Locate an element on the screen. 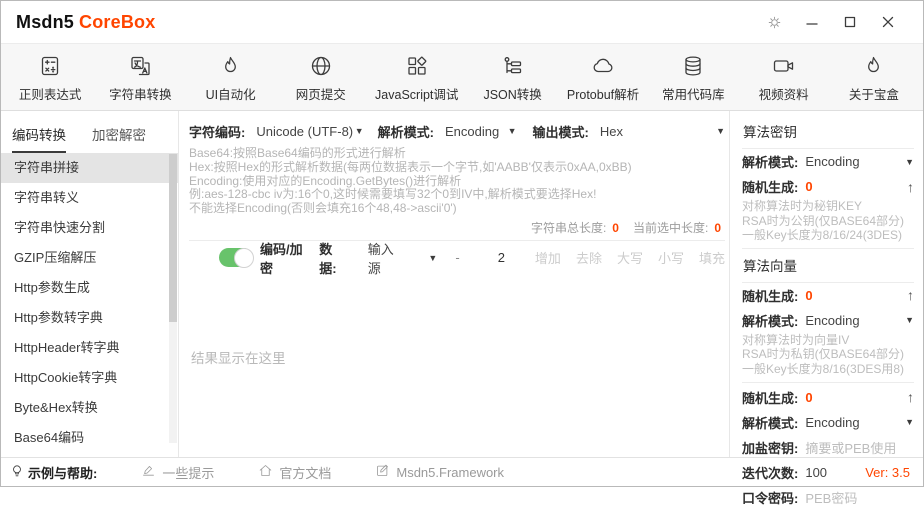 The image size is (924, 510). sidebar-item-httpcookie-dict: HttpCookie转字典 is located at coordinates (89, 378).